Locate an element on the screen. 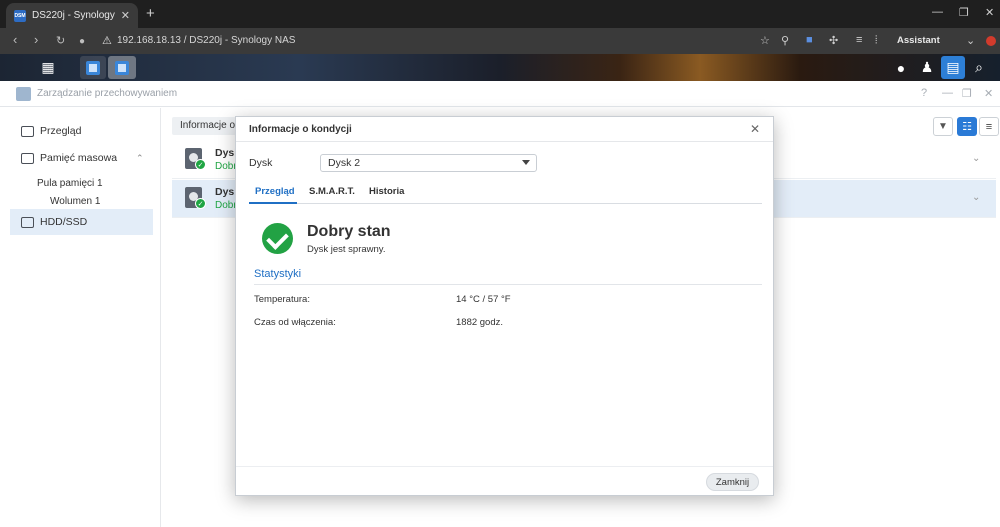 This screenshot has height=527, width=1000. audio-icon: ⦙ is located at coordinates (876, 40).